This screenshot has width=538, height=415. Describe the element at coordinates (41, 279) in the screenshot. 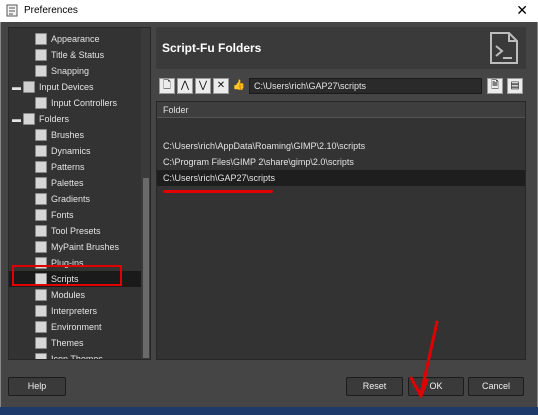

I see `scripts-icon` at that location.